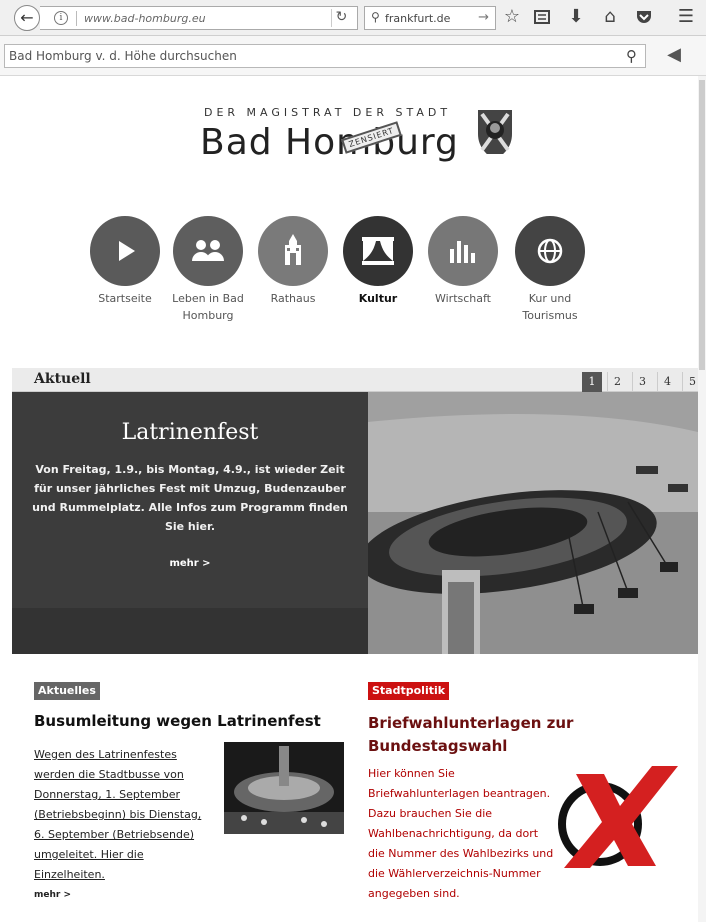 The height and width of the screenshot is (922, 706). I want to click on url-text: www.bad-homburg.eu, so click(145, 18).